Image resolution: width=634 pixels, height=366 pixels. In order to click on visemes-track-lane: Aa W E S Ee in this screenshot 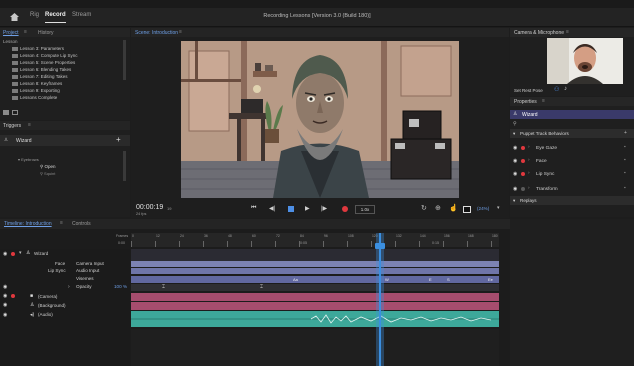, I will do `click(315, 279)`.